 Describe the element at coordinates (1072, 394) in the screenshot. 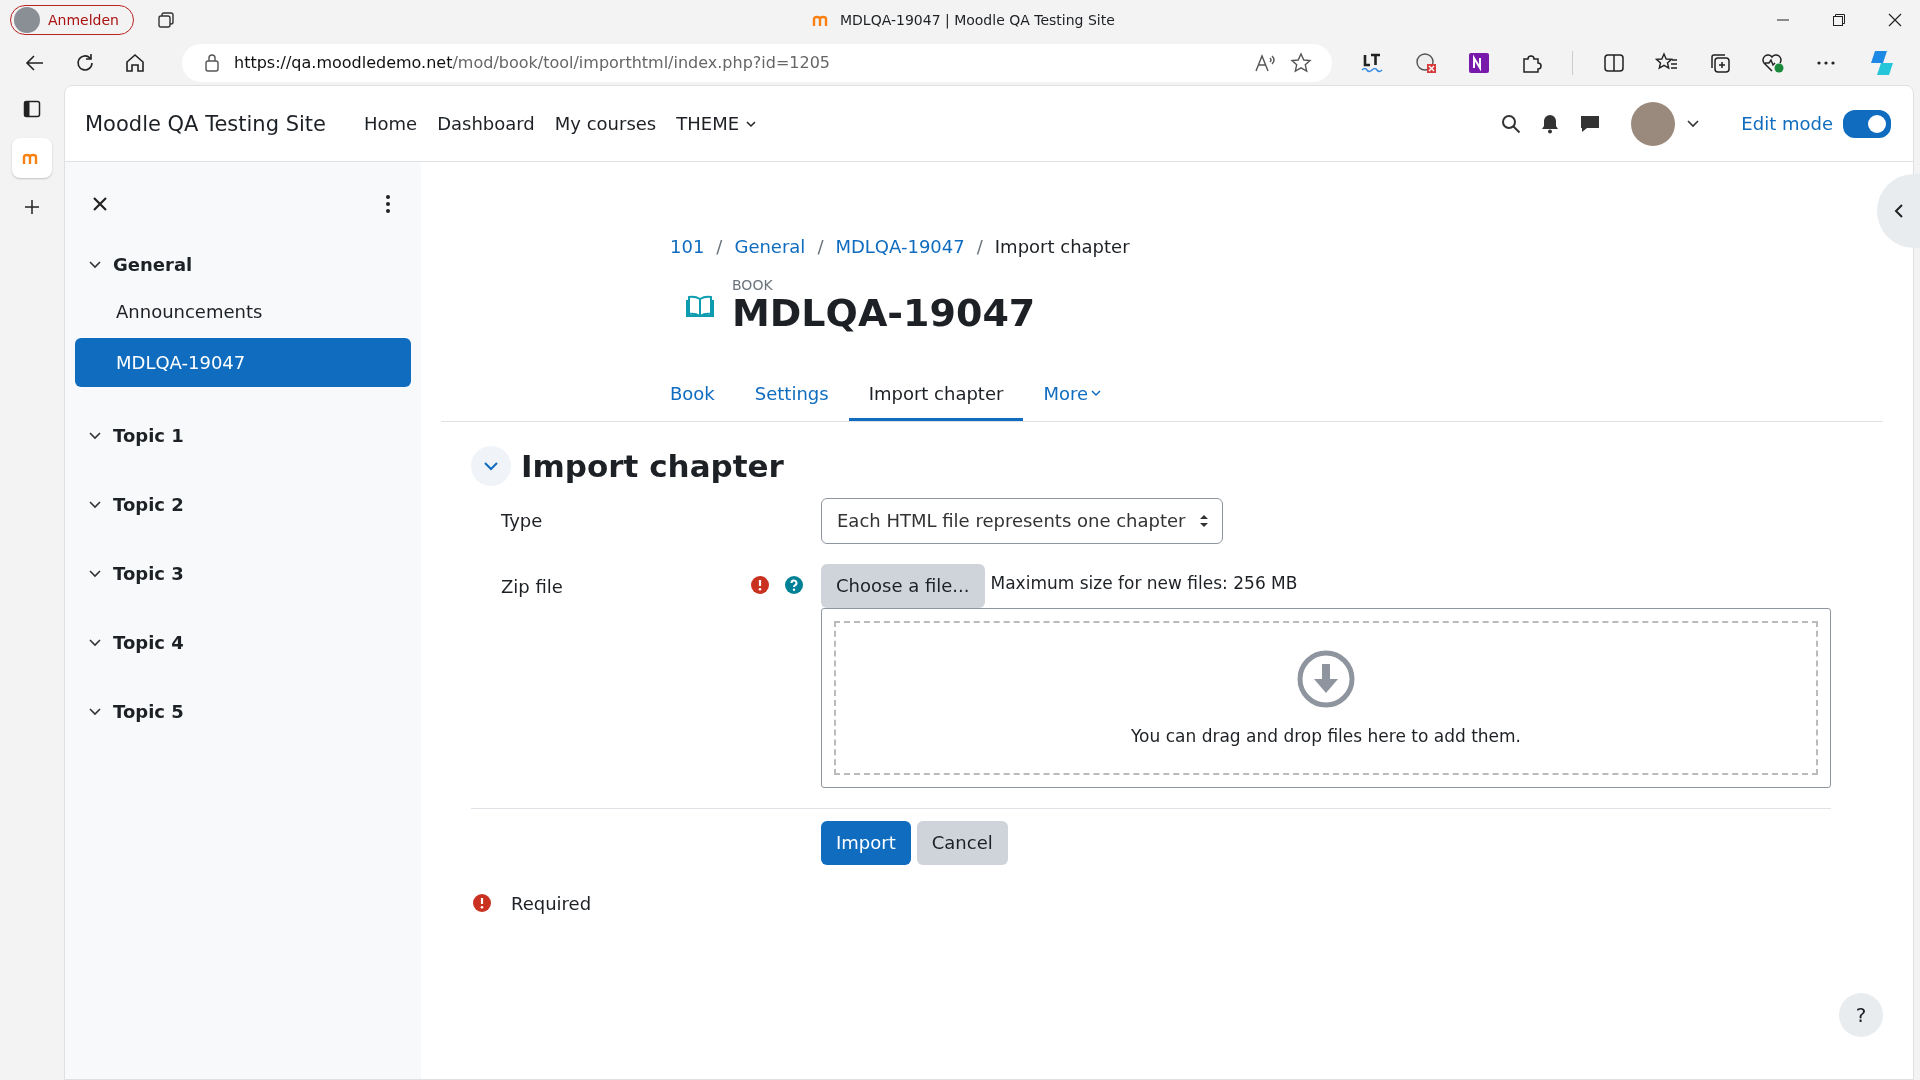

I see `nav-tab: More` at that location.